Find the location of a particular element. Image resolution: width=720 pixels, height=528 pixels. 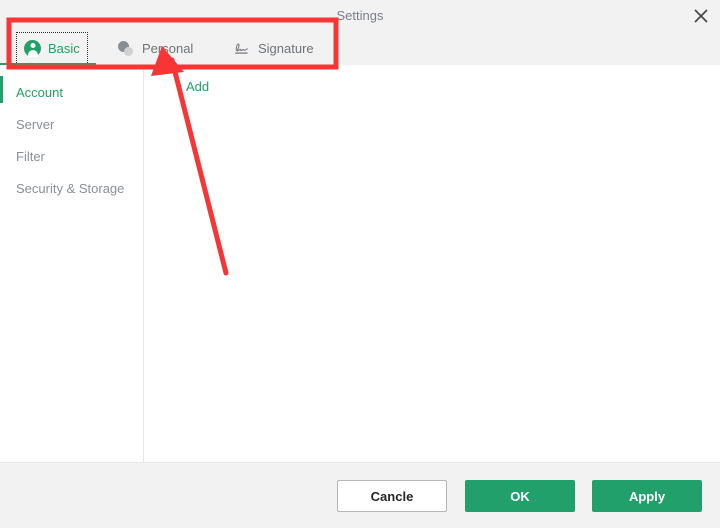

add-account-link: Add is located at coordinates (197, 86).